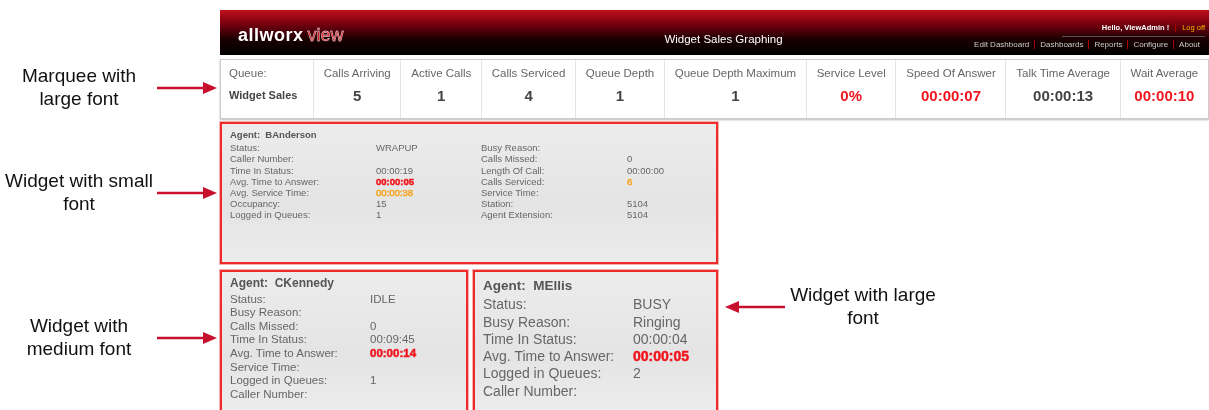 The image size is (1209, 410). Describe the element at coordinates (950, 95) in the screenshot. I see `metric-value: 00:00:07` at that location.